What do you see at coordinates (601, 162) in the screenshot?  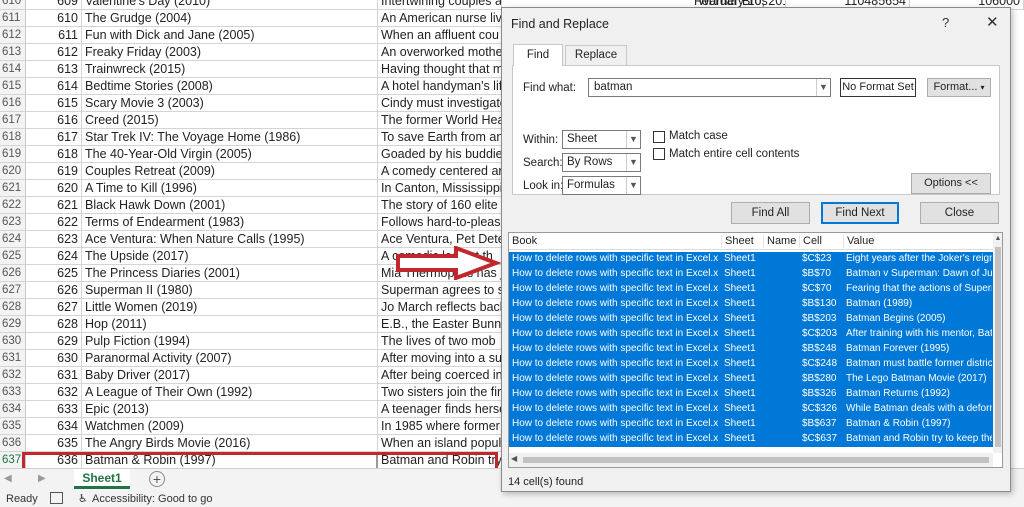 I see `search-select: By Rows ▼` at bounding box center [601, 162].